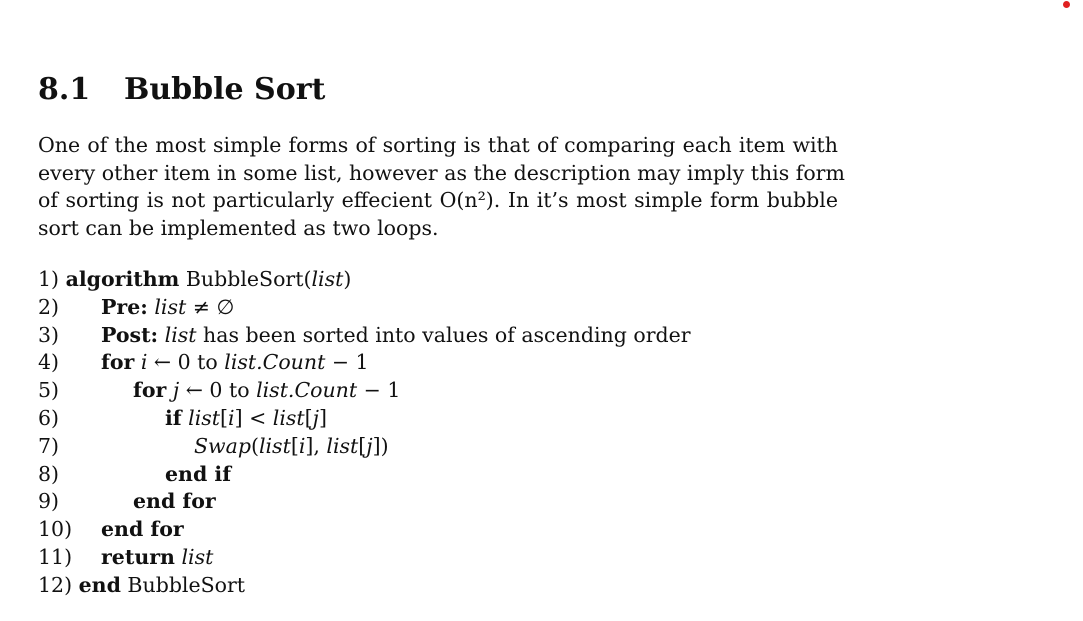 This screenshot has height=621, width=1083. I want to click on line-number: 6), so click(49, 417).